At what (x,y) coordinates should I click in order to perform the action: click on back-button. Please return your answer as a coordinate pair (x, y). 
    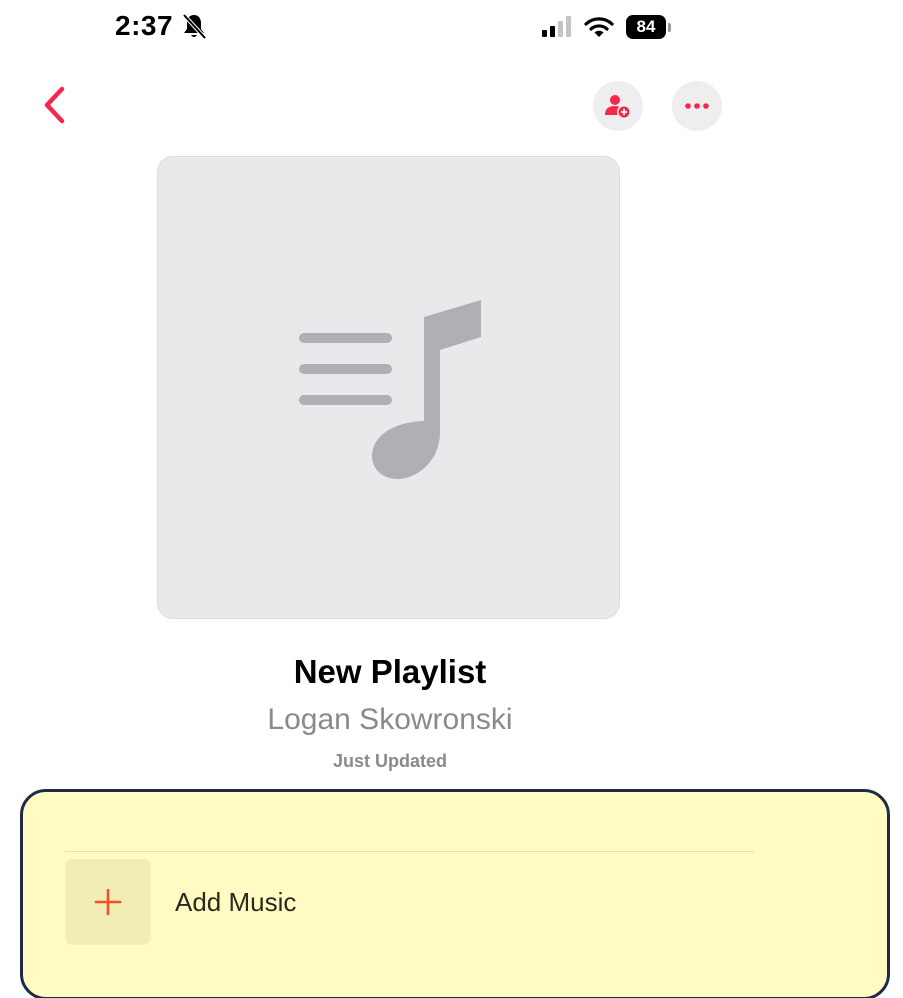
    Looking at the image, I should click on (55, 105).